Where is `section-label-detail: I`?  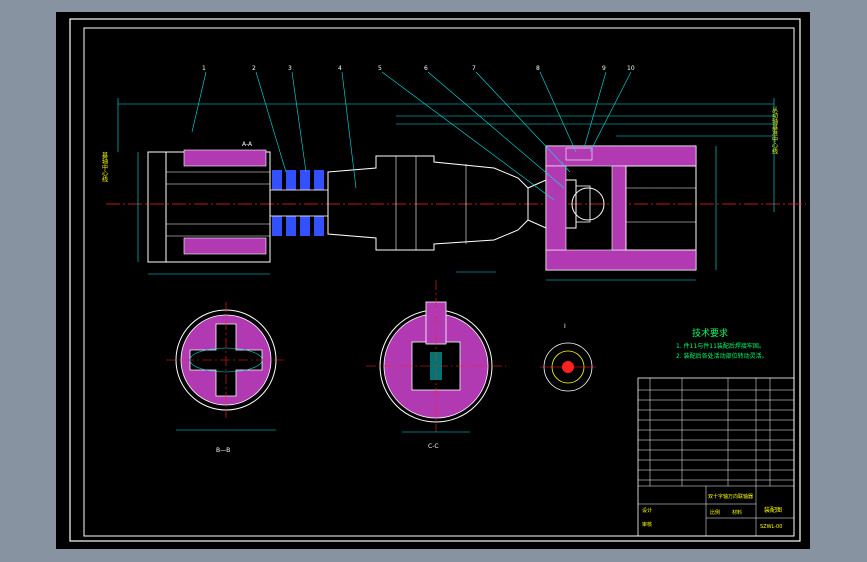
section-label-detail: I is located at coordinates (565, 326).